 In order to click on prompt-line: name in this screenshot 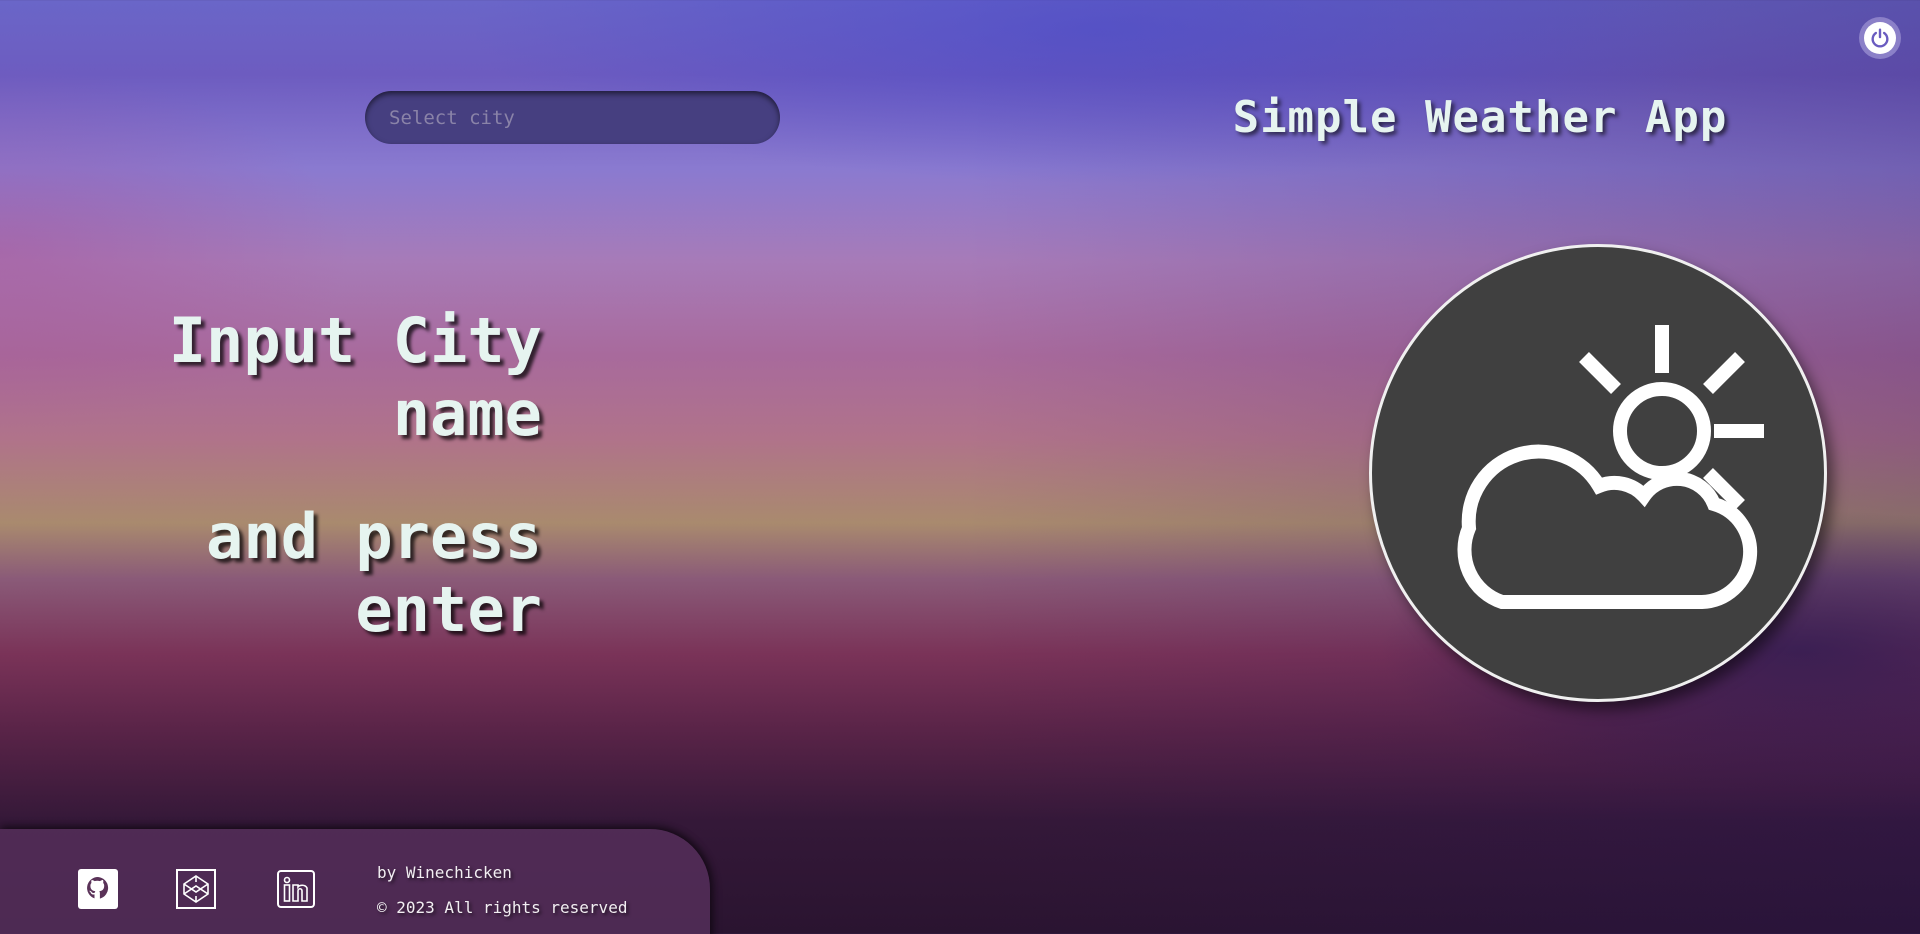, I will do `click(467, 413)`.